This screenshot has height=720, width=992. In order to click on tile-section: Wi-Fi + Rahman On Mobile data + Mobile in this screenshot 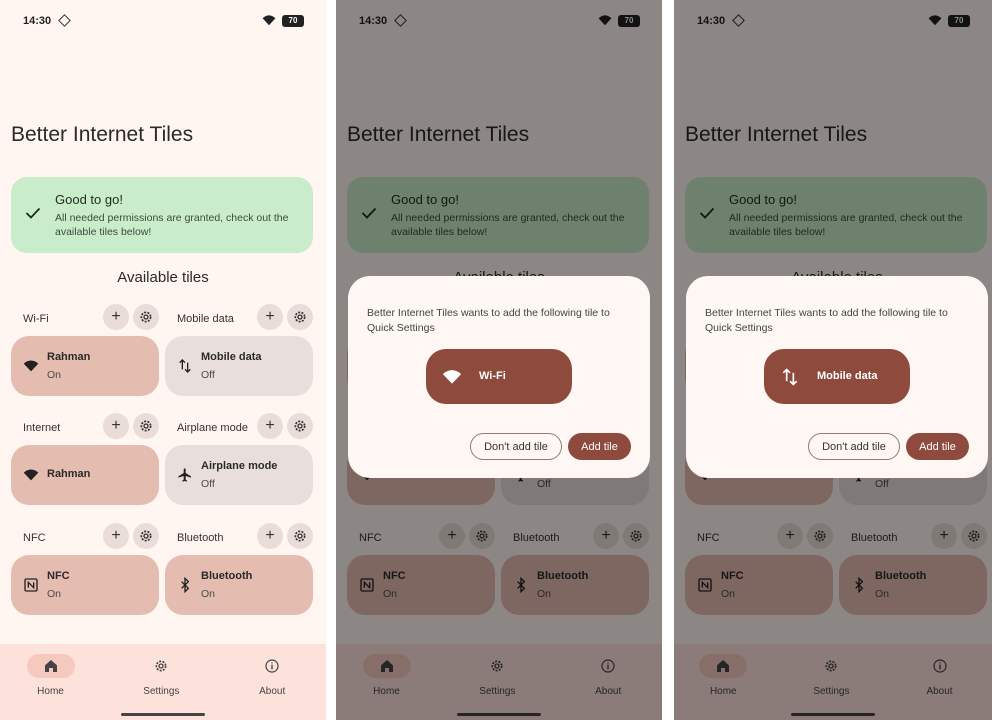, I will do `click(163, 359)`.